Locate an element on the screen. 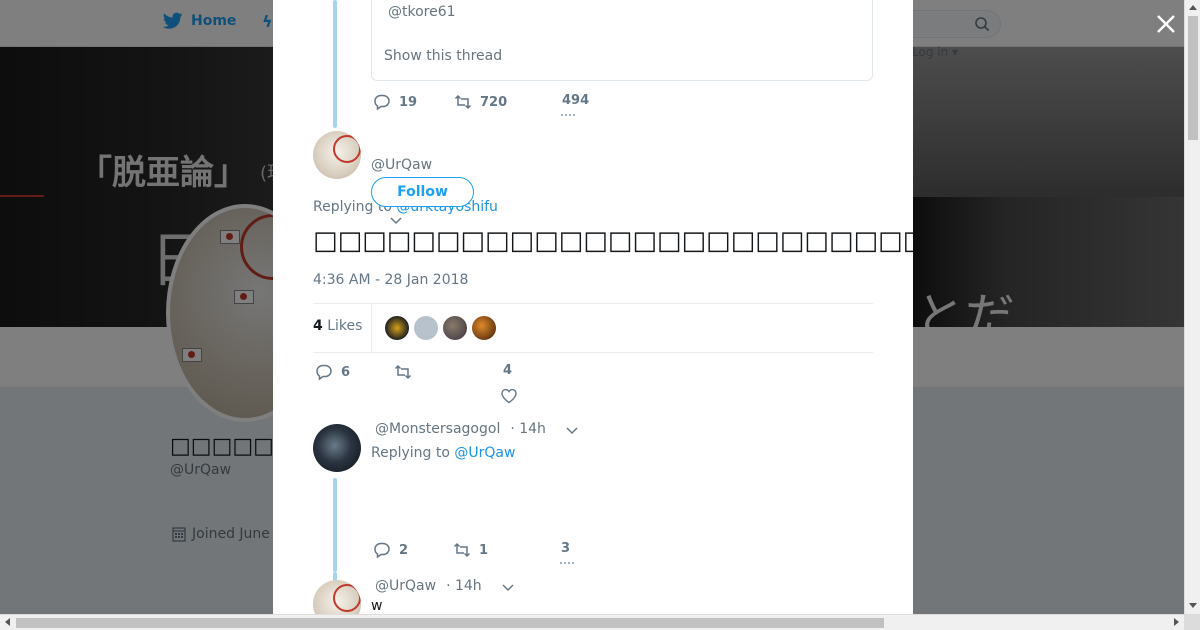 This screenshot has width=1200, height=630. scroll-left-arrow-icon is located at coordinates (7, 622).